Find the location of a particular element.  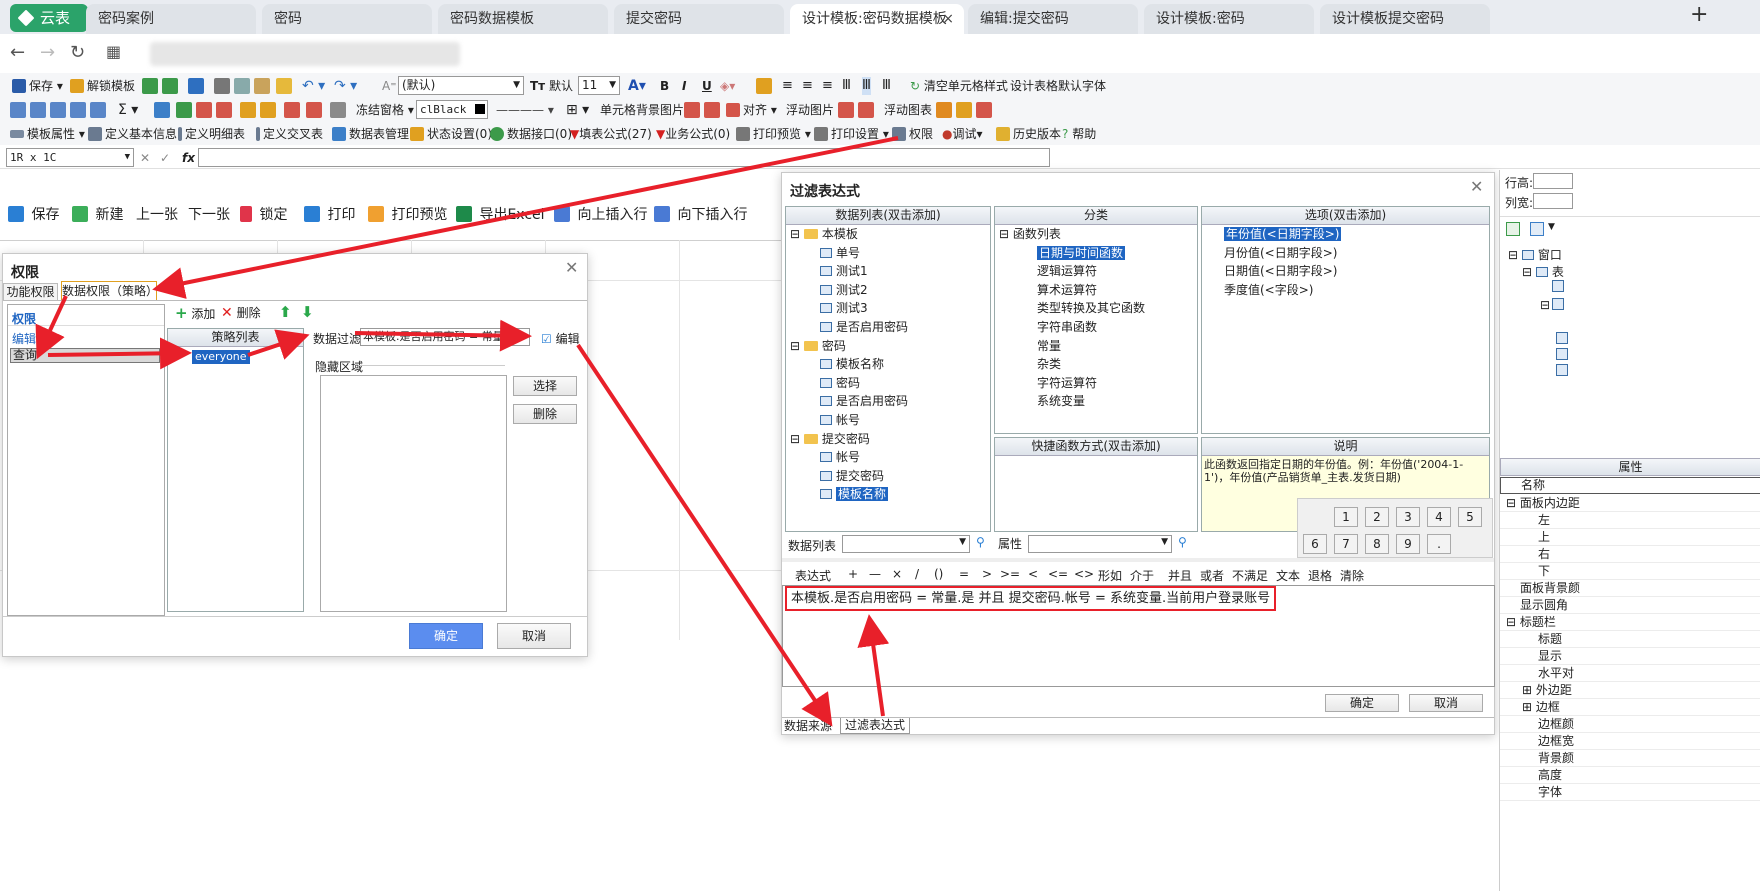

data-interface-button: 数据接口(0) is located at coordinates (531, 134).